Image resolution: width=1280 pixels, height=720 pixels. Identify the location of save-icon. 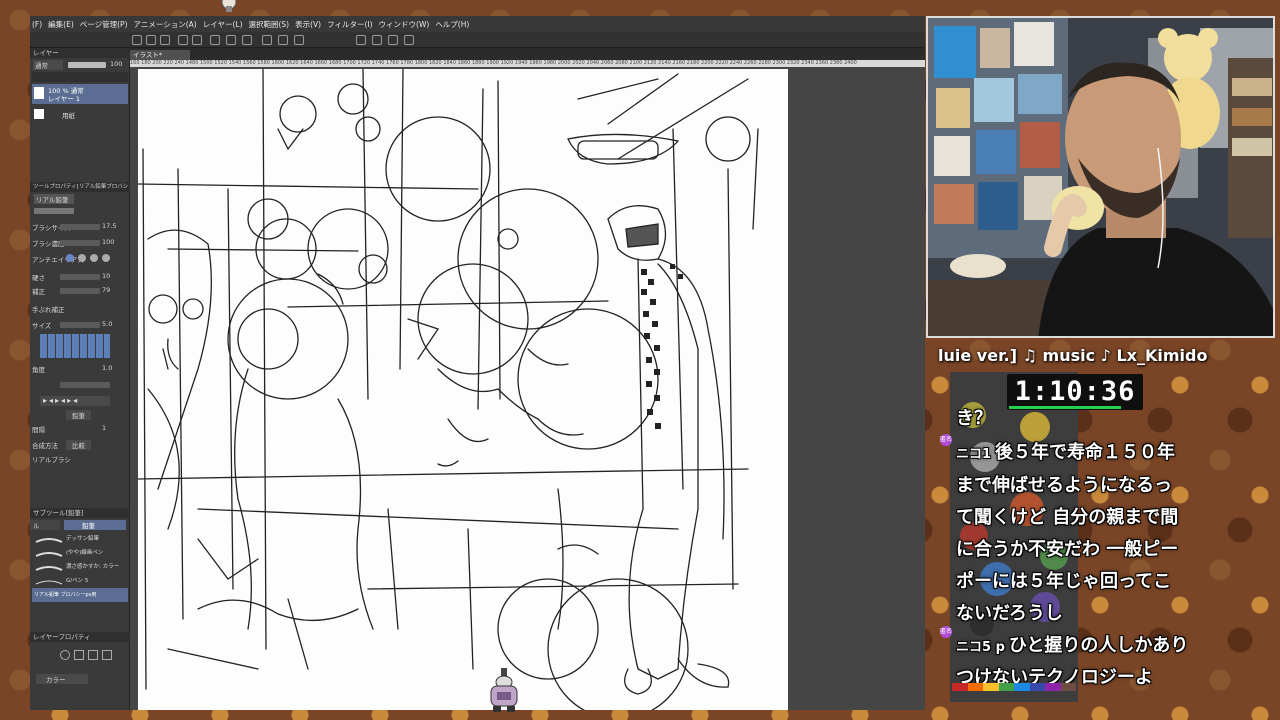
(165, 40).